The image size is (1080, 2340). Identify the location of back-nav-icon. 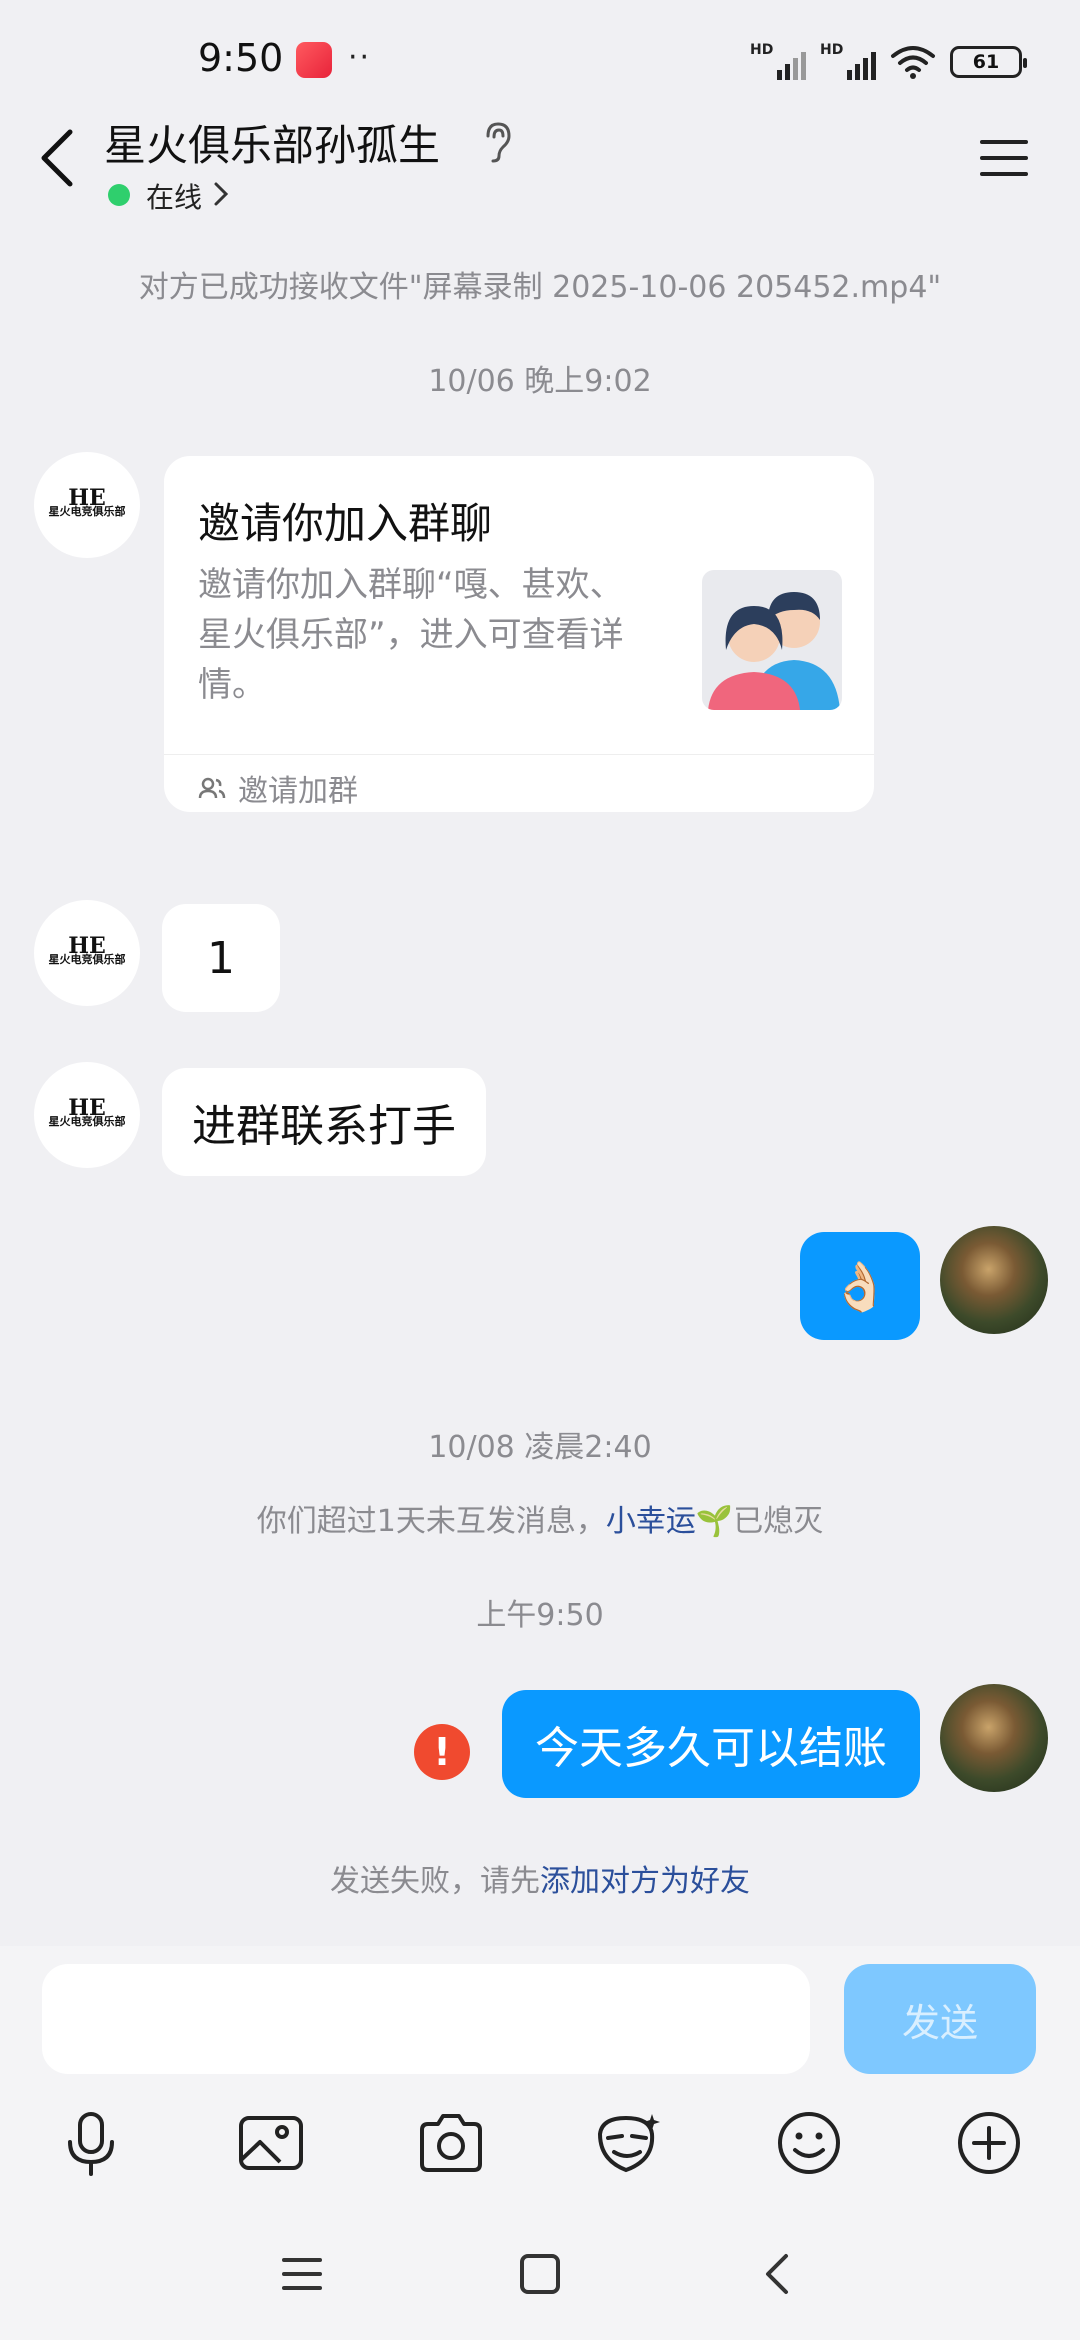
(778, 2274).